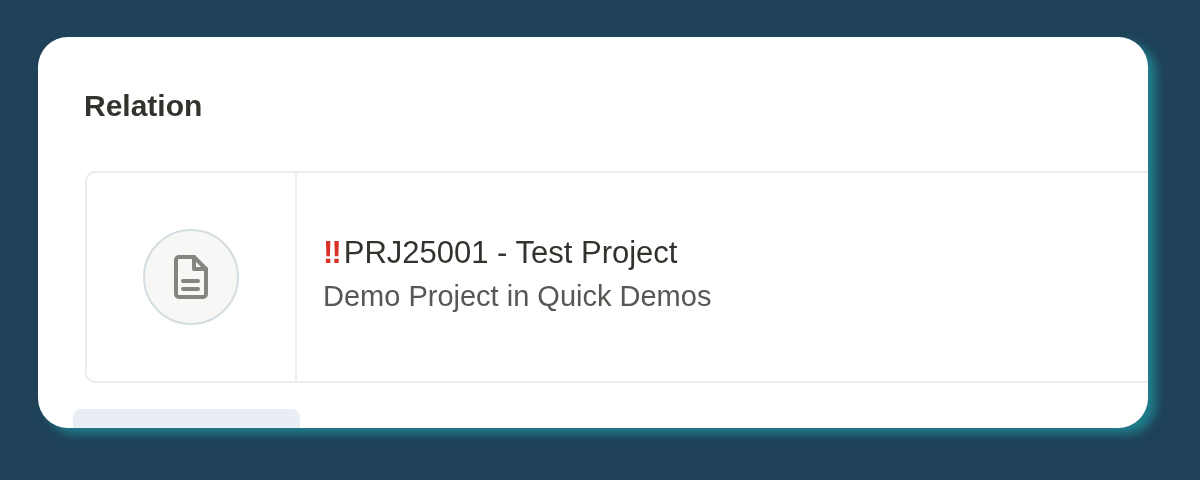  I want to click on priority-mark: ‼, so click(331, 252).